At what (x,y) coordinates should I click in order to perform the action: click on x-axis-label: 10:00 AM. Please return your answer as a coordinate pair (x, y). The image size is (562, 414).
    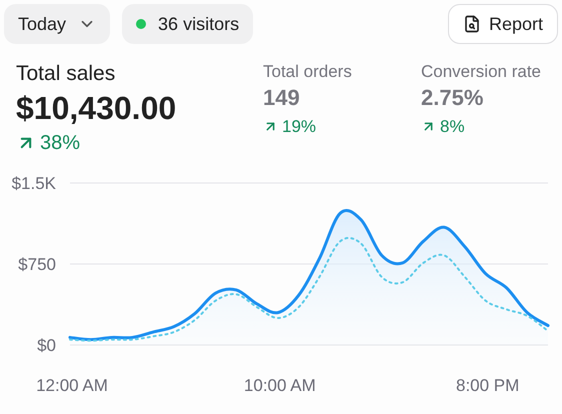
    Looking at the image, I should click on (280, 385).